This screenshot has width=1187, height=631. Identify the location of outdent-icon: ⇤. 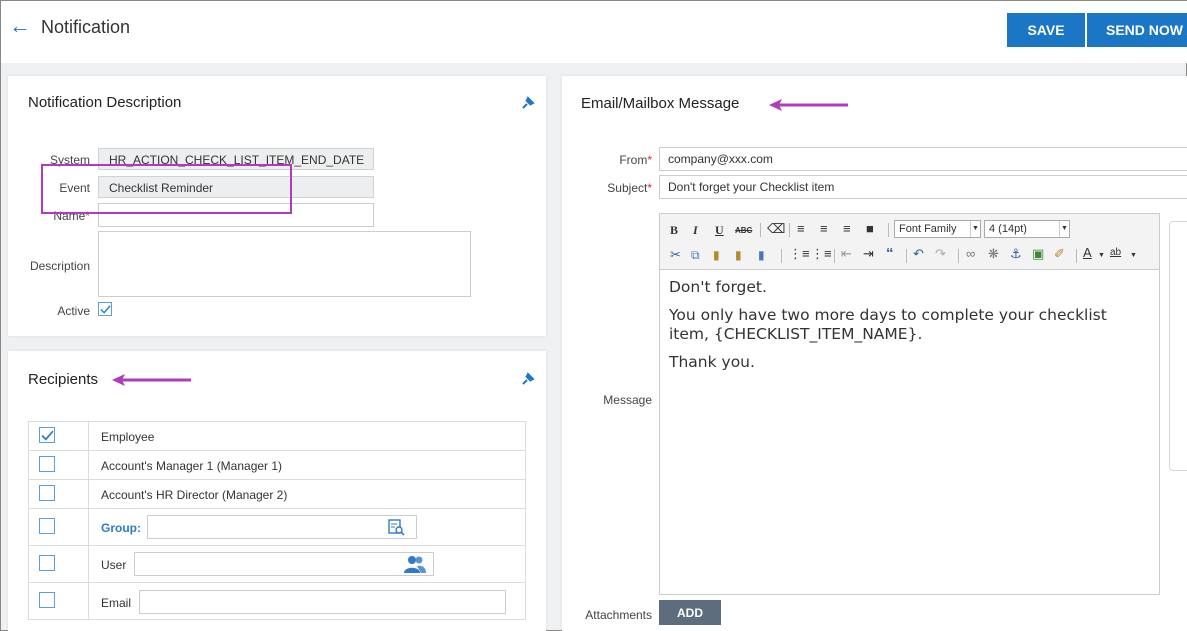
(846, 254).